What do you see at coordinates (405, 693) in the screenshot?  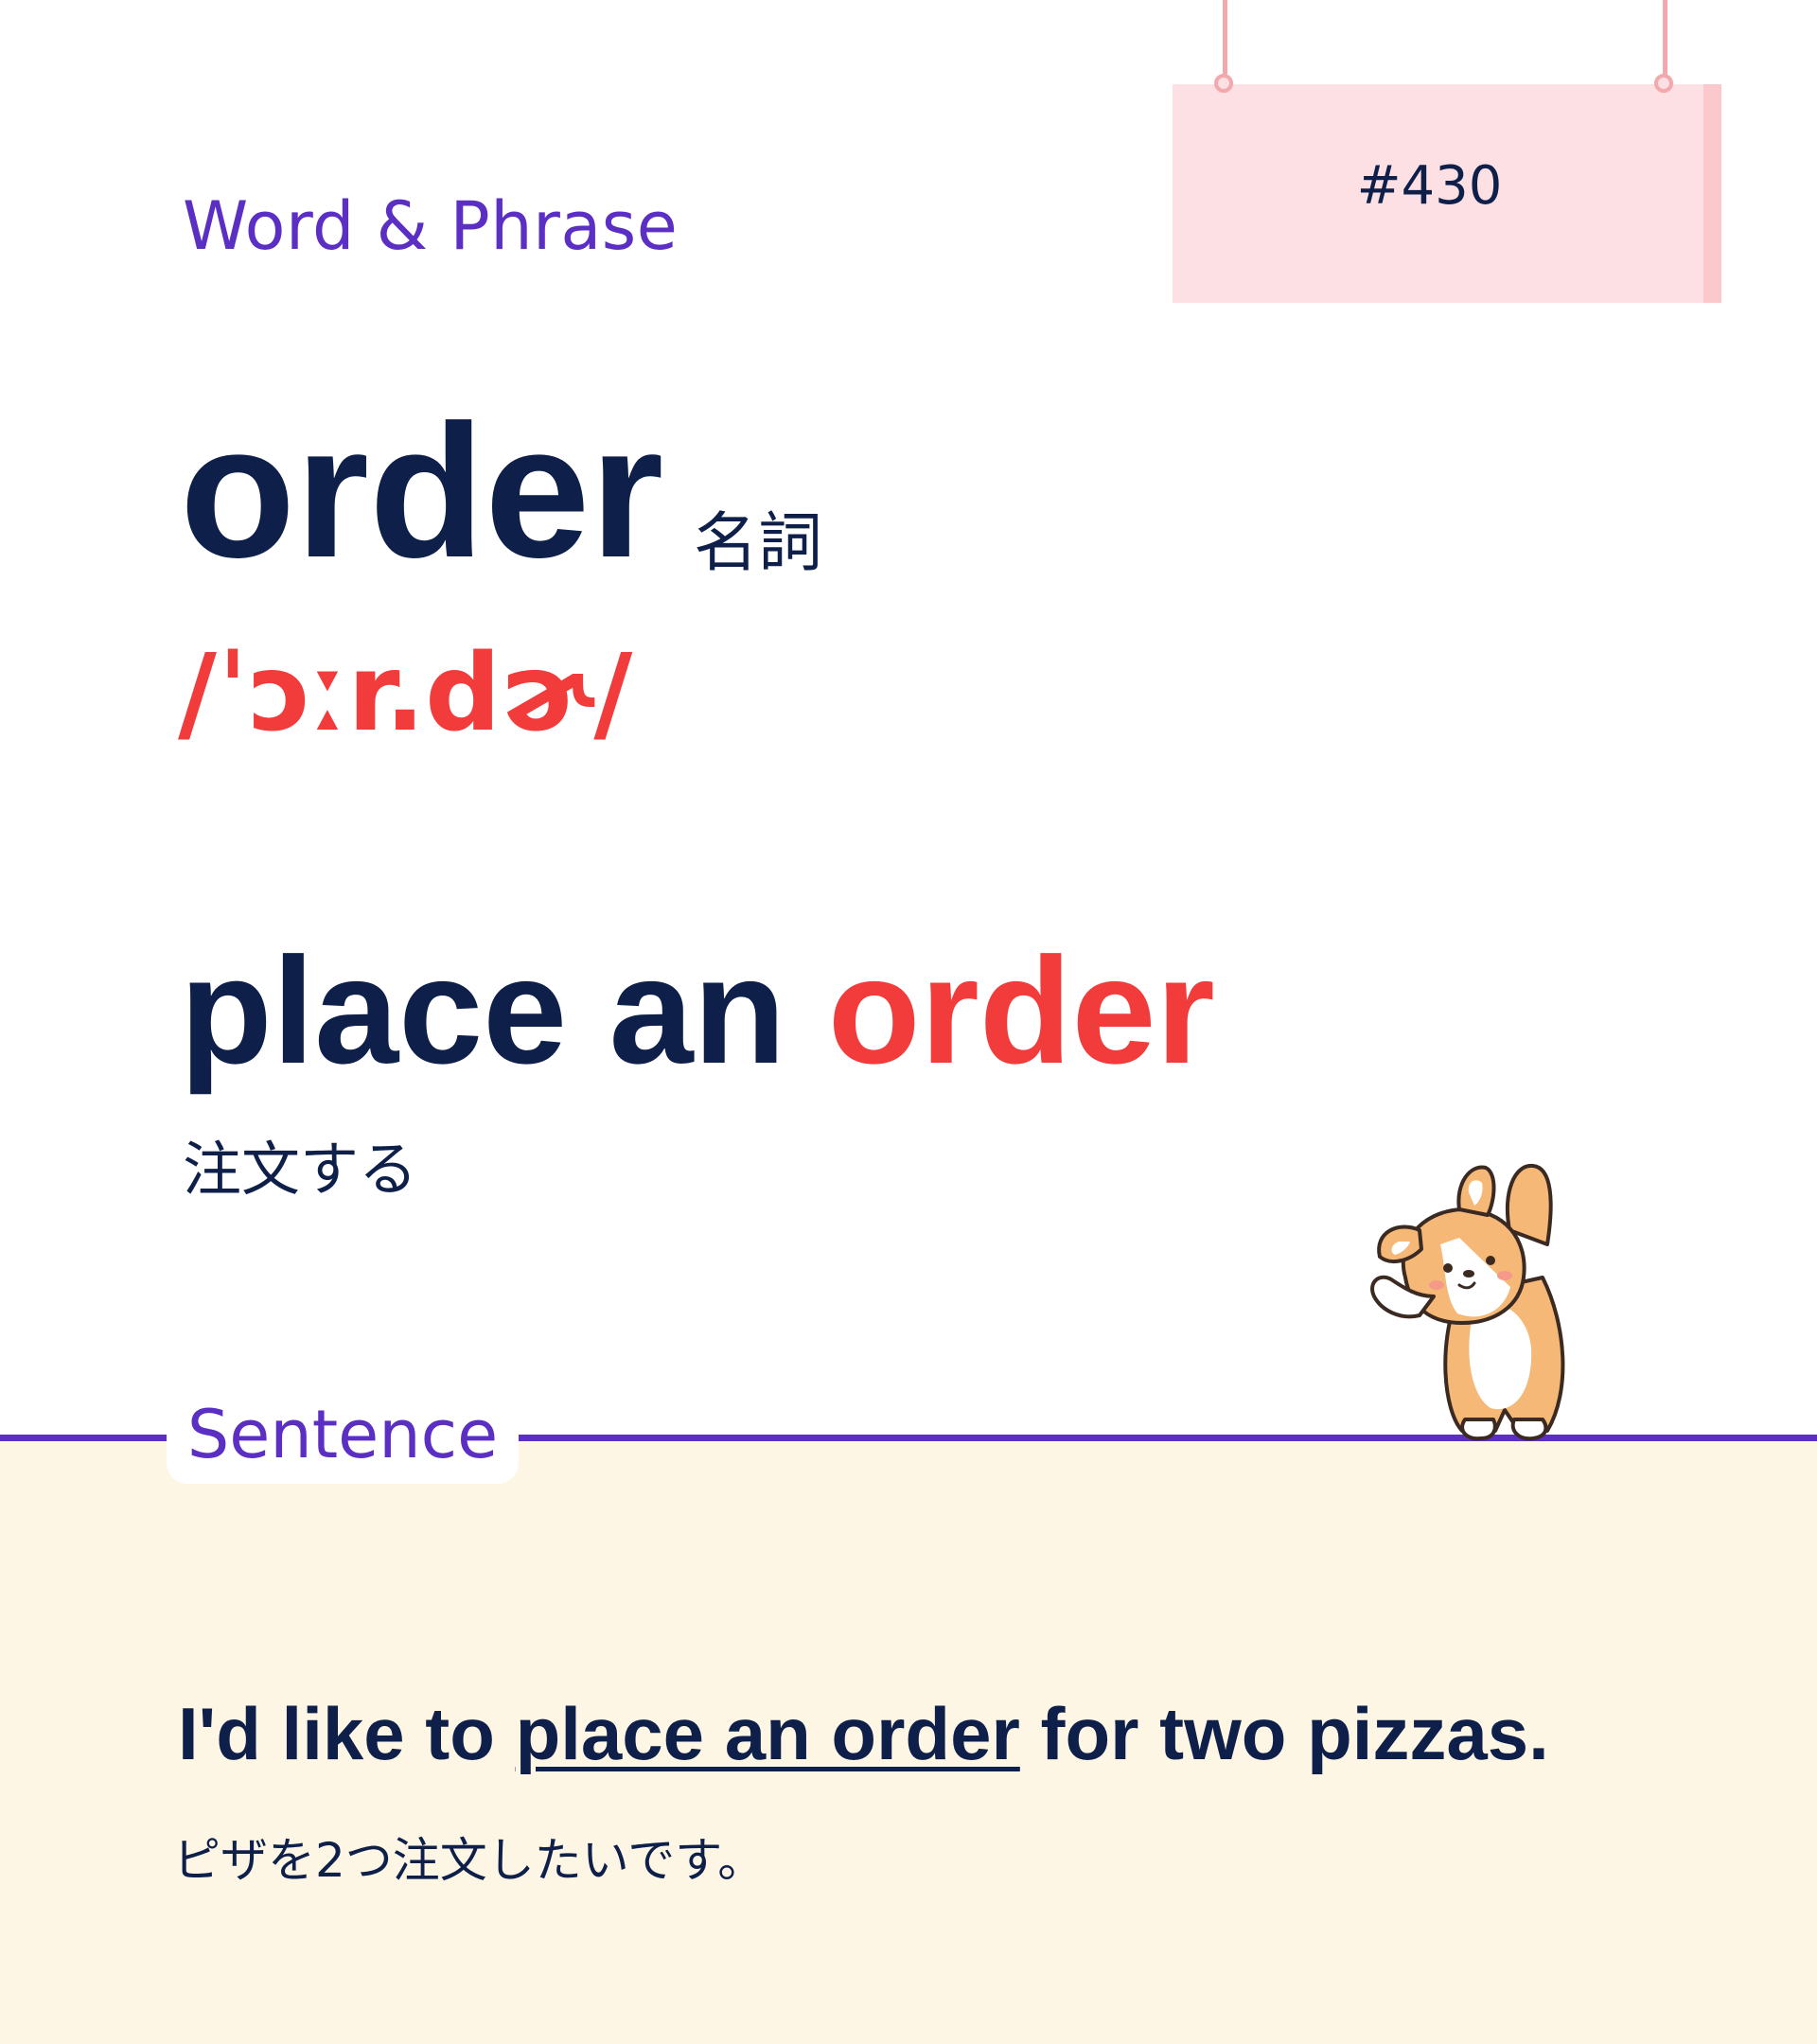 I see `pronunciation: /ˈɔːr.dɚ/` at bounding box center [405, 693].